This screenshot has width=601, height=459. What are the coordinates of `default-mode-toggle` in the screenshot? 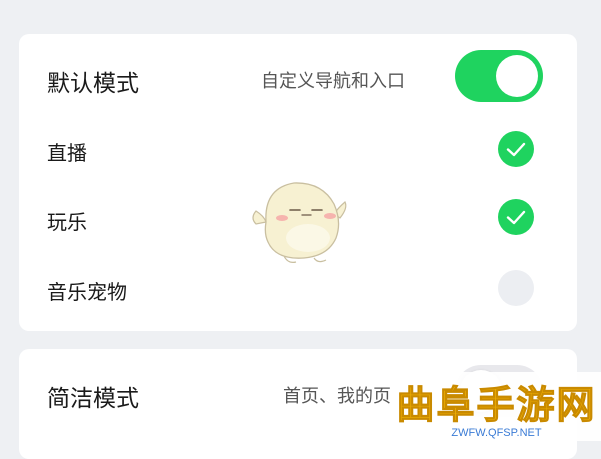 It's located at (499, 76).